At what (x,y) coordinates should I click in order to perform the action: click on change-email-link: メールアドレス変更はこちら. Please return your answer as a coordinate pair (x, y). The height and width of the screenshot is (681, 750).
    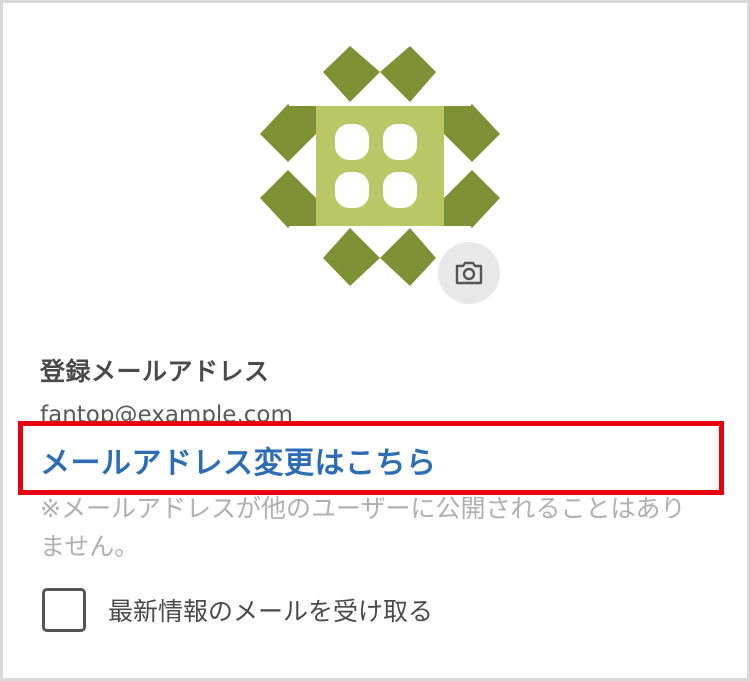
    Looking at the image, I should click on (238, 460).